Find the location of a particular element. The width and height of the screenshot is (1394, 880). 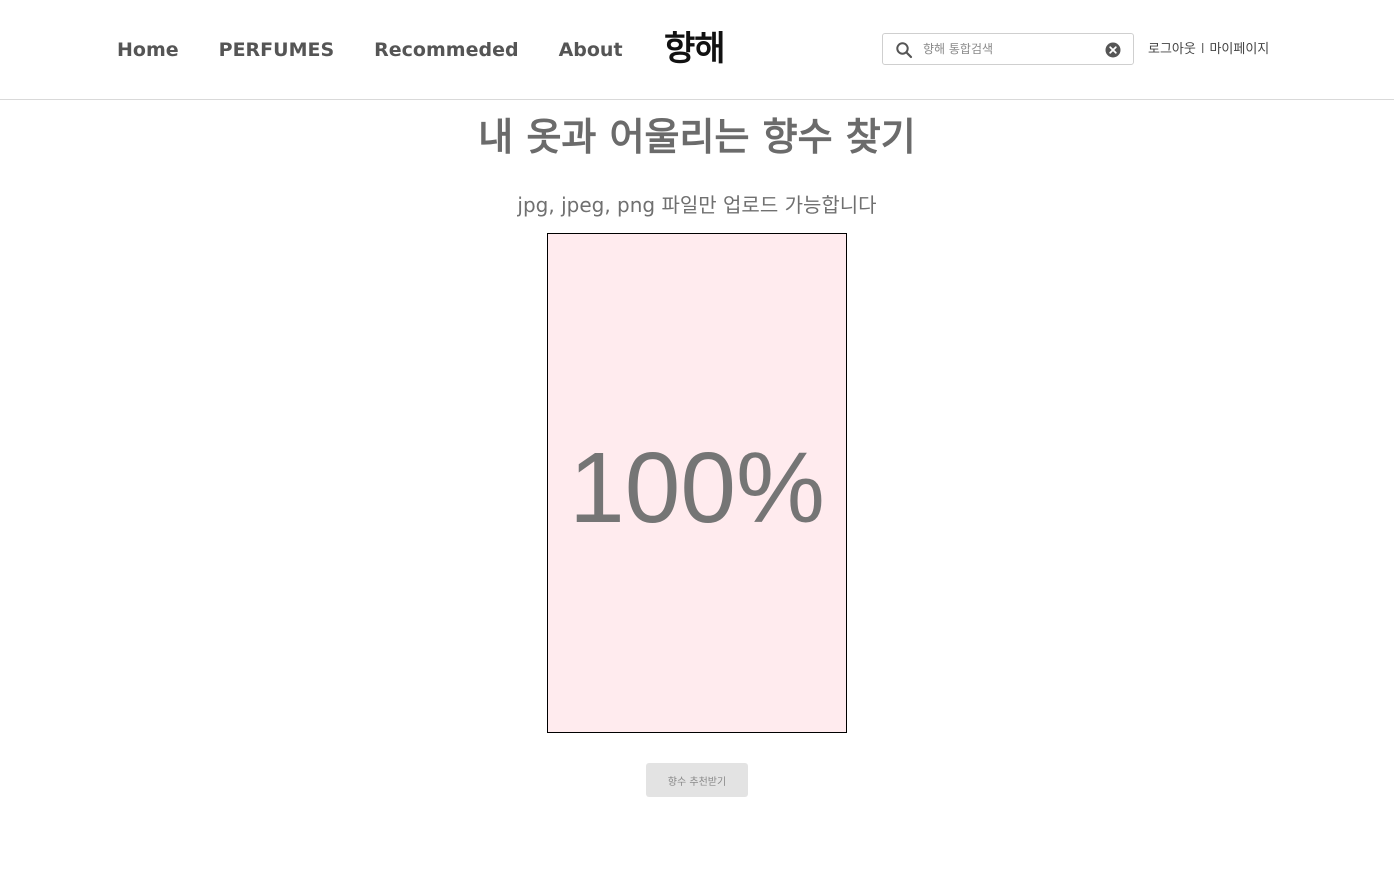

mypage-link: 마이페이지 is located at coordinates (1239, 50).